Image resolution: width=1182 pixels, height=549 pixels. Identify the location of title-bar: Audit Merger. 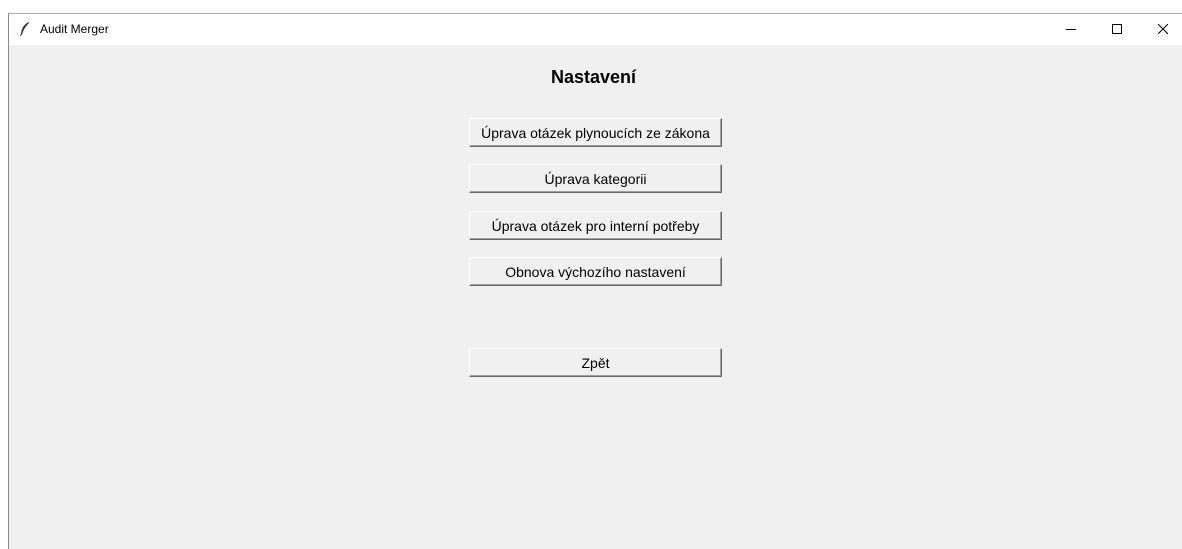
(595, 29).